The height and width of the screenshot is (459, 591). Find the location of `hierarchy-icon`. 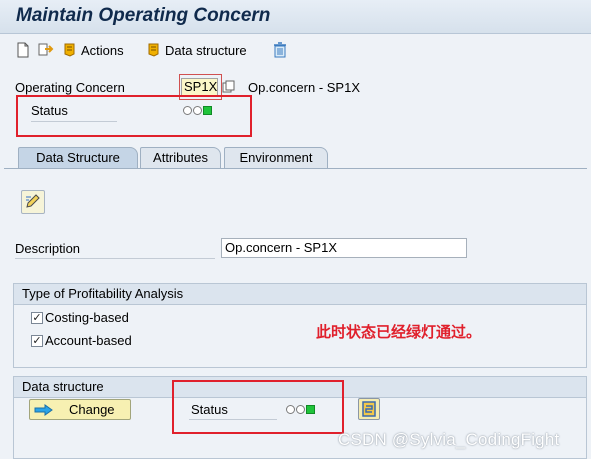

hierarchy-icon is located at coordinates (369, 409).